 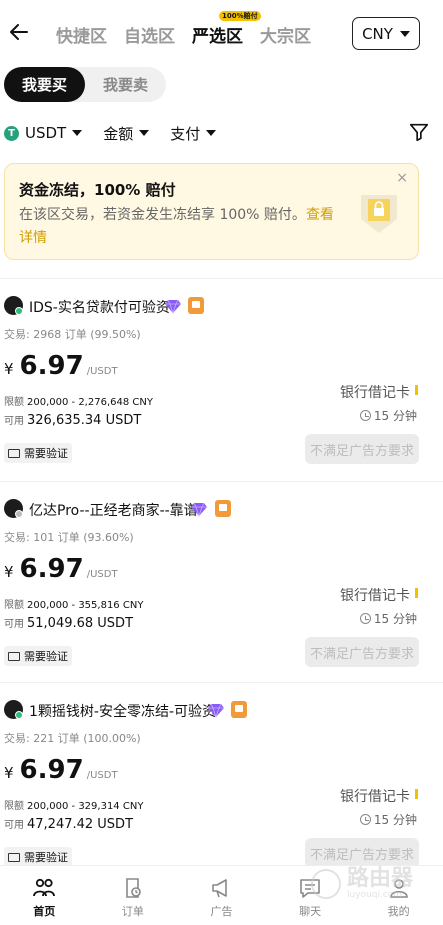 What do you see at coordinates (73, 804) in the screenshot?
I see `limit-row: 限额 200,000 - 329,314 CNY` at bounding box center [73, 804].